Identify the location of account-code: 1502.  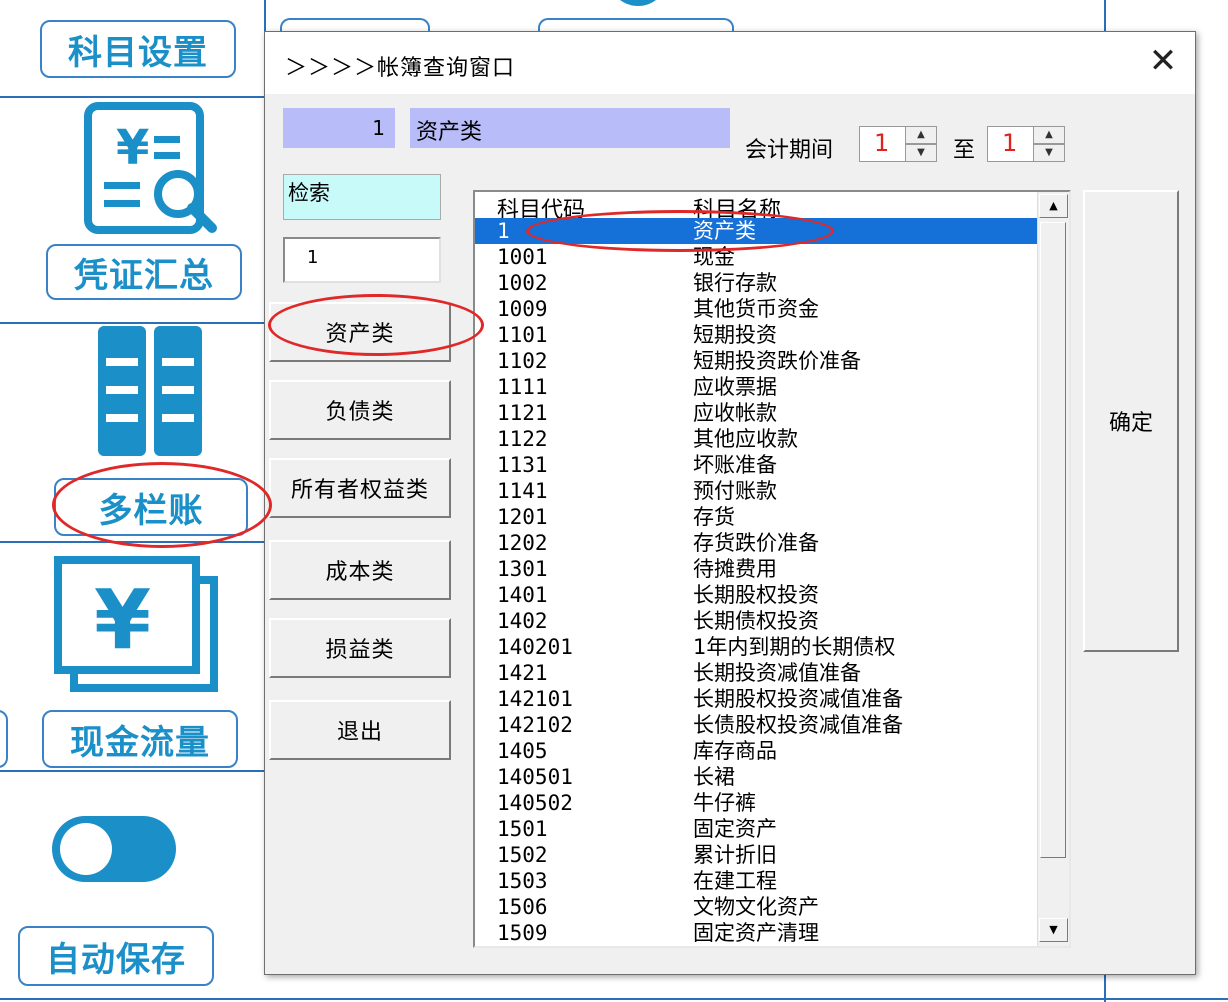
(522, 855).